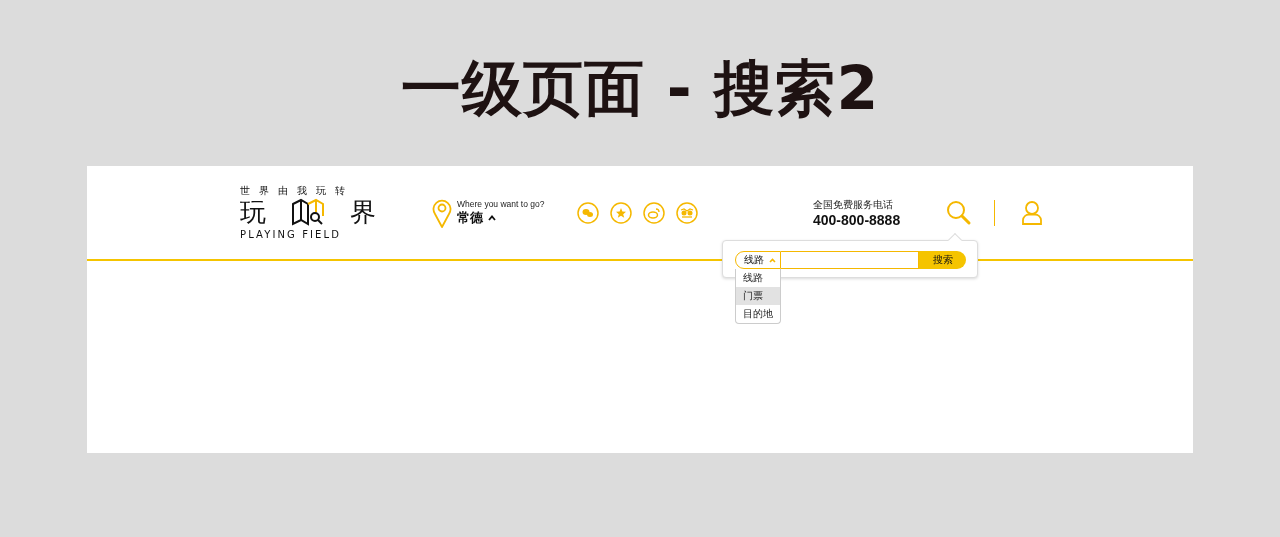  What do you see at coordinates (470, 217) in the screenshot?
I see `city-selector: 常德` at bounding box center [470, 217].